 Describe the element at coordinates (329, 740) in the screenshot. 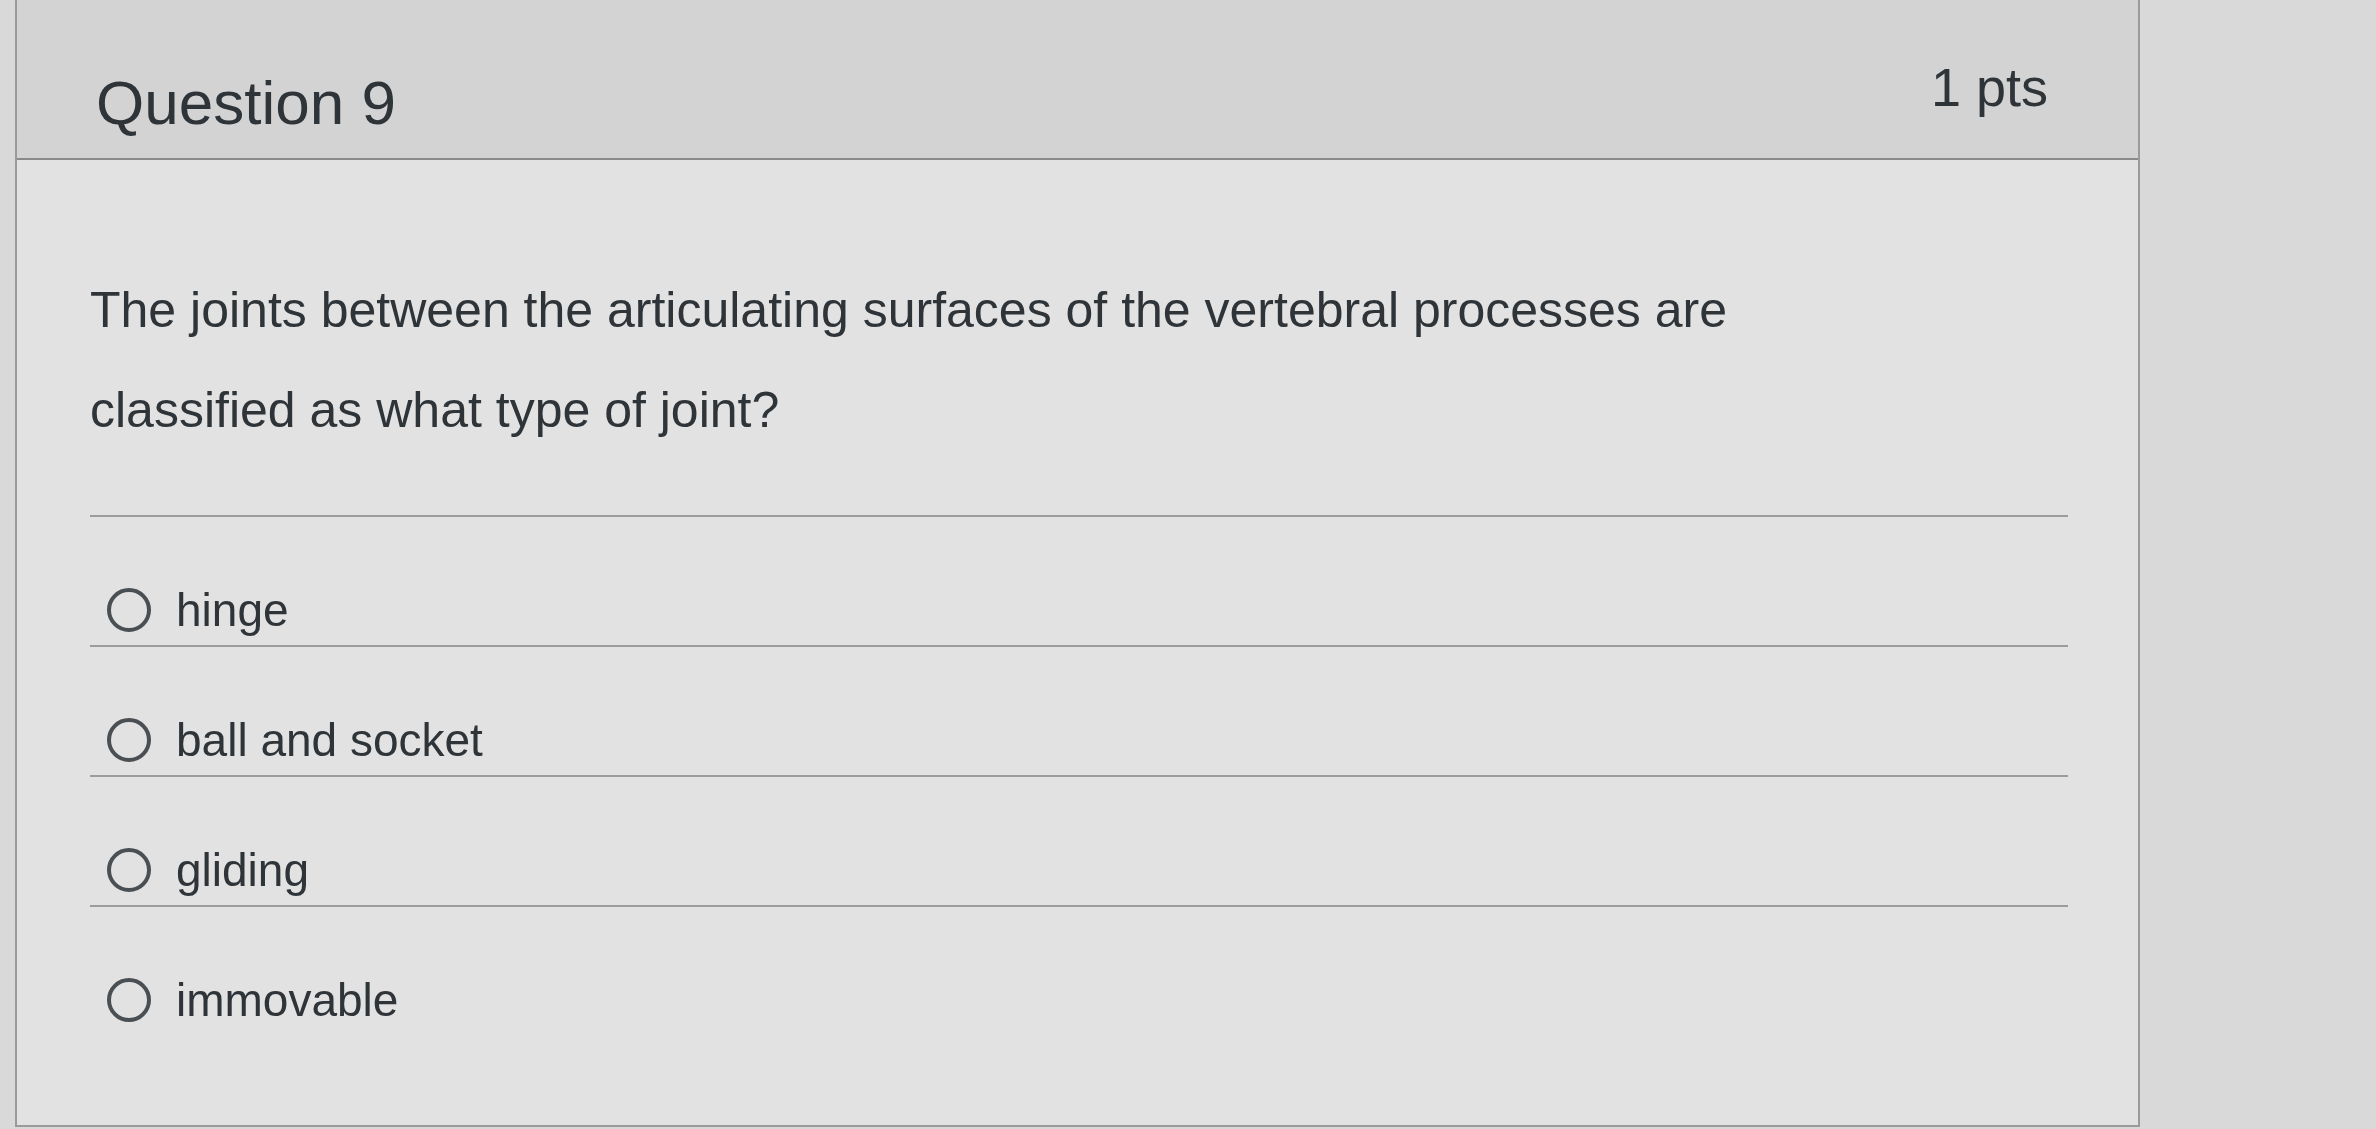

I see `answer-label: ball and socket` at that location.